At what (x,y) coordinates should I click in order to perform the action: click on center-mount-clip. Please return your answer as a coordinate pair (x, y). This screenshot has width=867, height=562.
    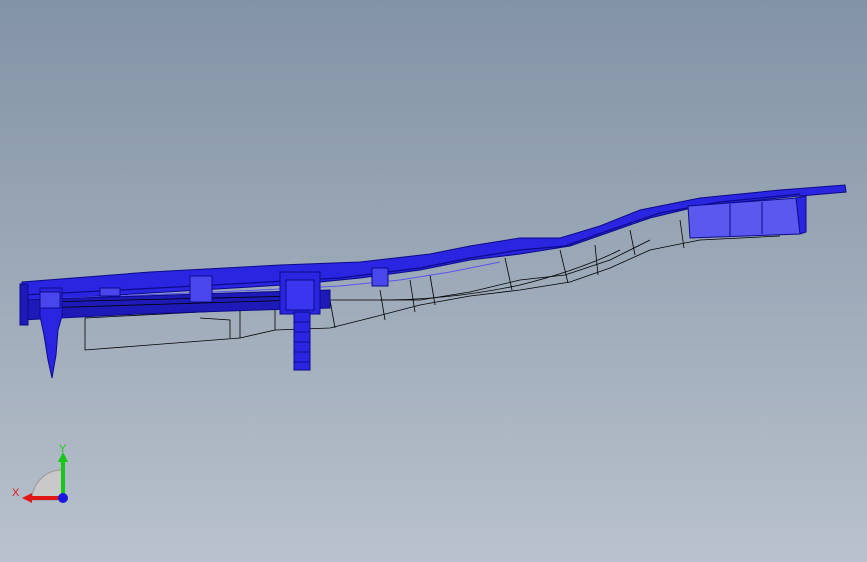
    Looking at the image, I should click on (300, 321).